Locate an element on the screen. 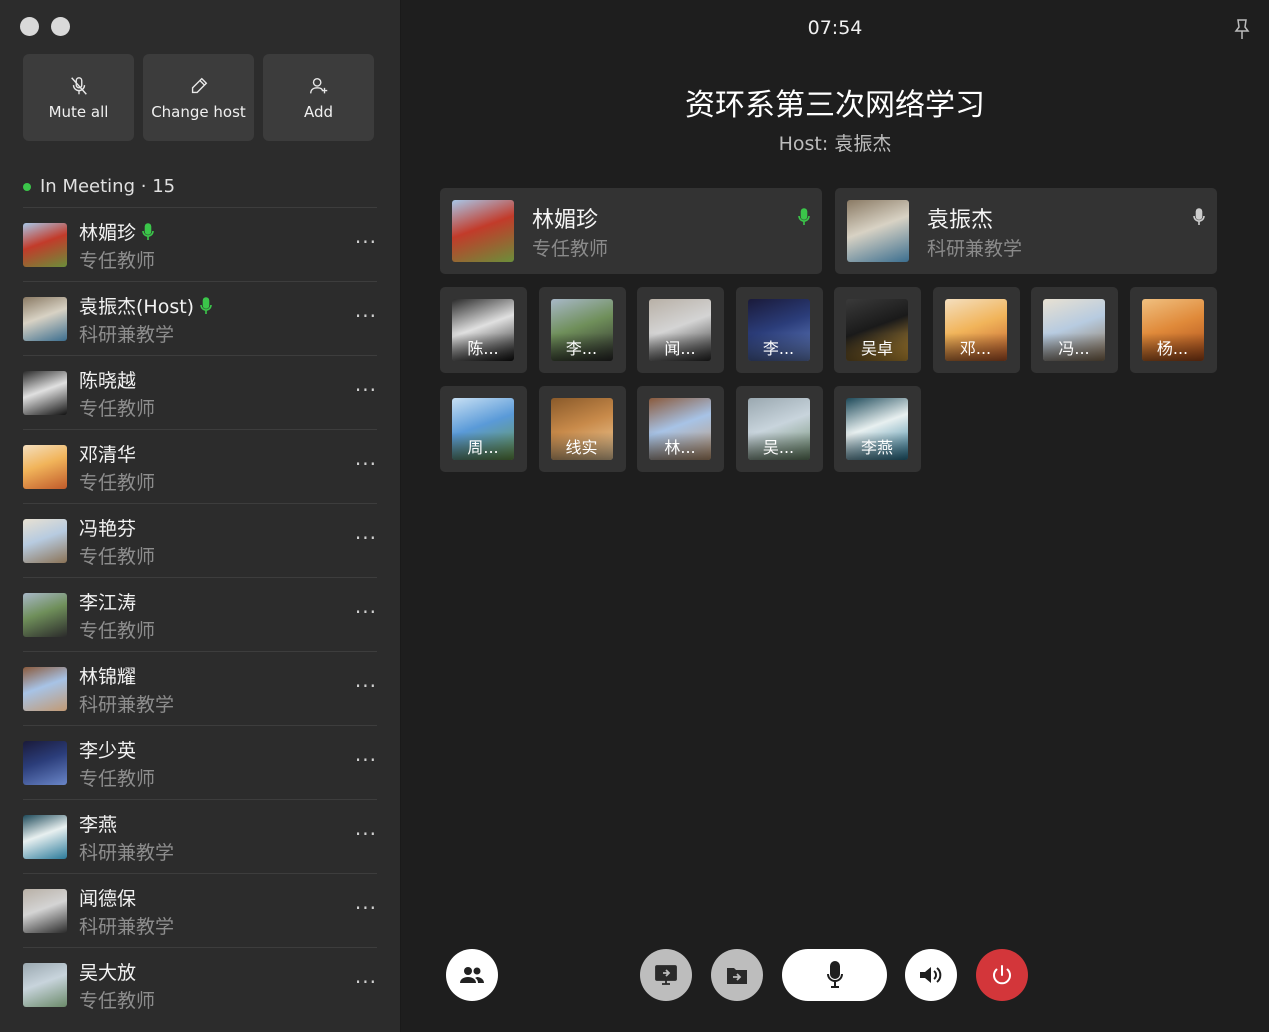  mic-active-icon is located at coordinates (148, 231).